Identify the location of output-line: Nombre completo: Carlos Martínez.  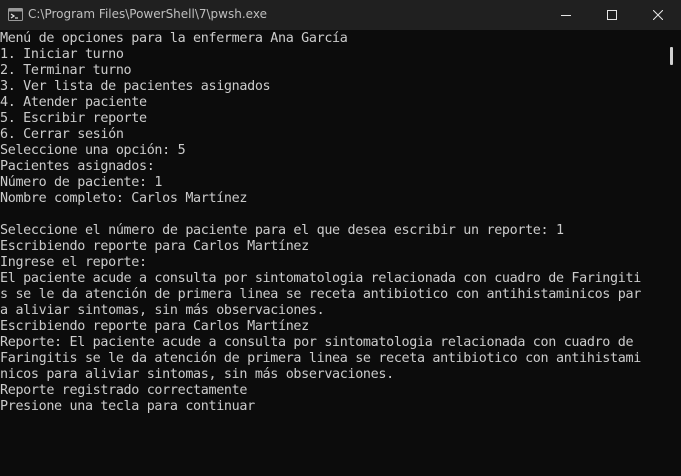
(124, 198).